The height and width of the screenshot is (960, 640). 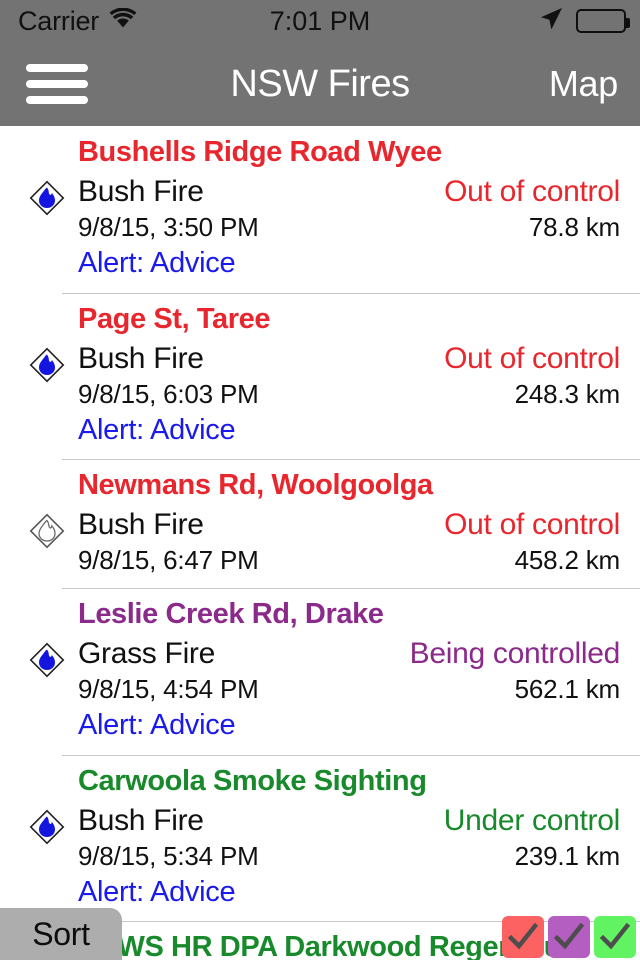 What do you see at coordinates (603, 21) in the screenshot?
I see `battery-full-icon` at bounding box center [603, 21].